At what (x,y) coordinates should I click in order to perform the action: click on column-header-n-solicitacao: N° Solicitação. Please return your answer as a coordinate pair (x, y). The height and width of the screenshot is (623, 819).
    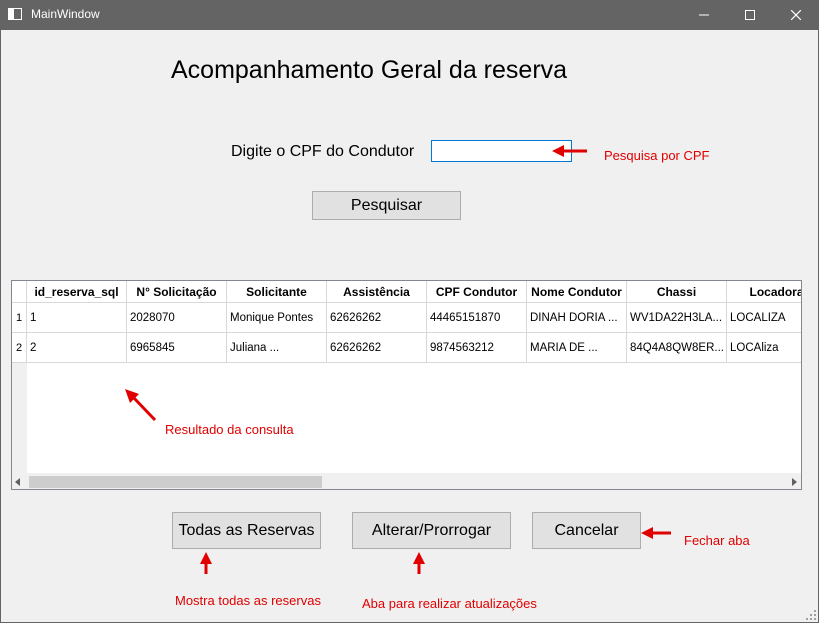
    Looking at the image, I should click on (177, 292).